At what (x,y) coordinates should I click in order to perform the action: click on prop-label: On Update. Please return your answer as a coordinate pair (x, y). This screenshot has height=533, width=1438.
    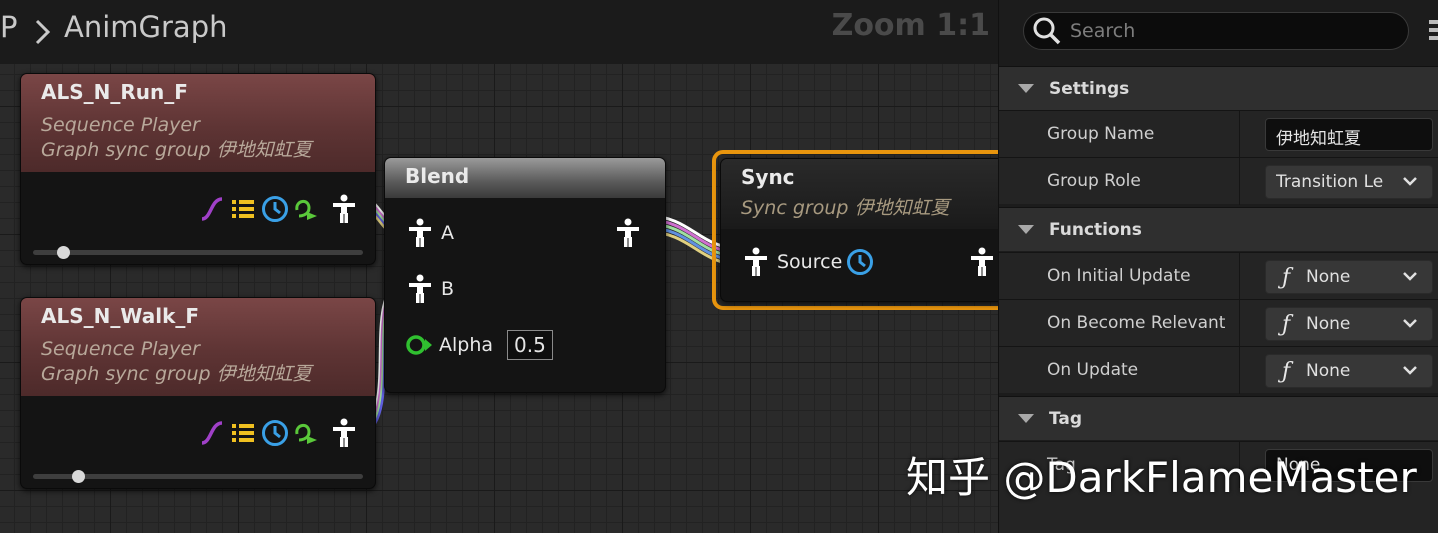
    Looking at the image, I should click on (1093, 370).